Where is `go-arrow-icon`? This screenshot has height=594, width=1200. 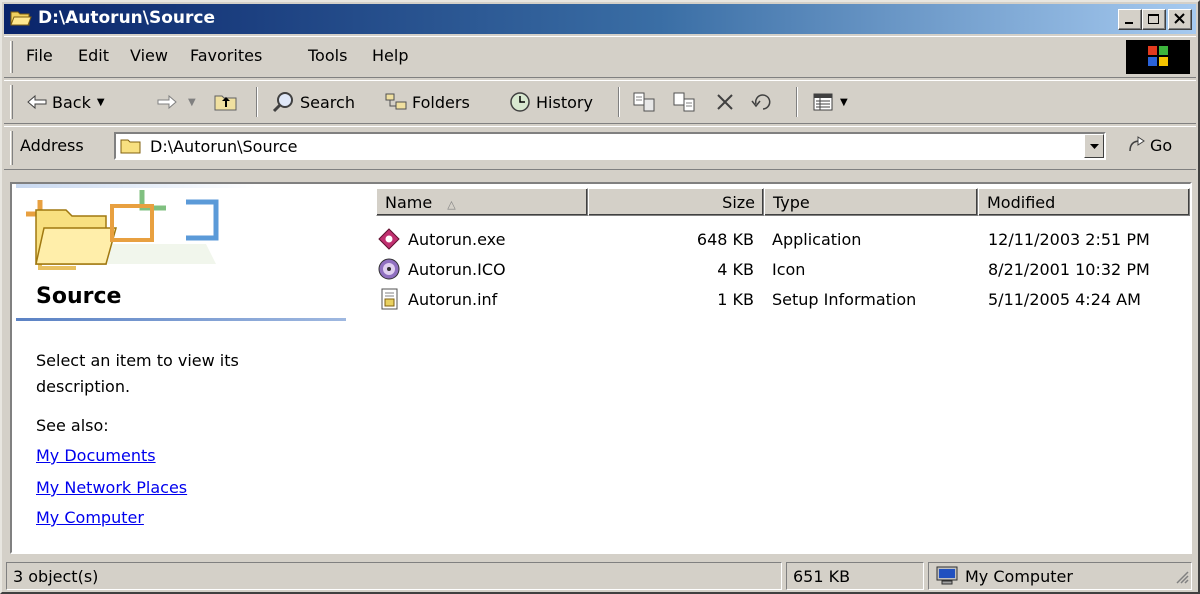 go-arrow-icon is located at coordinates (1137, 144).